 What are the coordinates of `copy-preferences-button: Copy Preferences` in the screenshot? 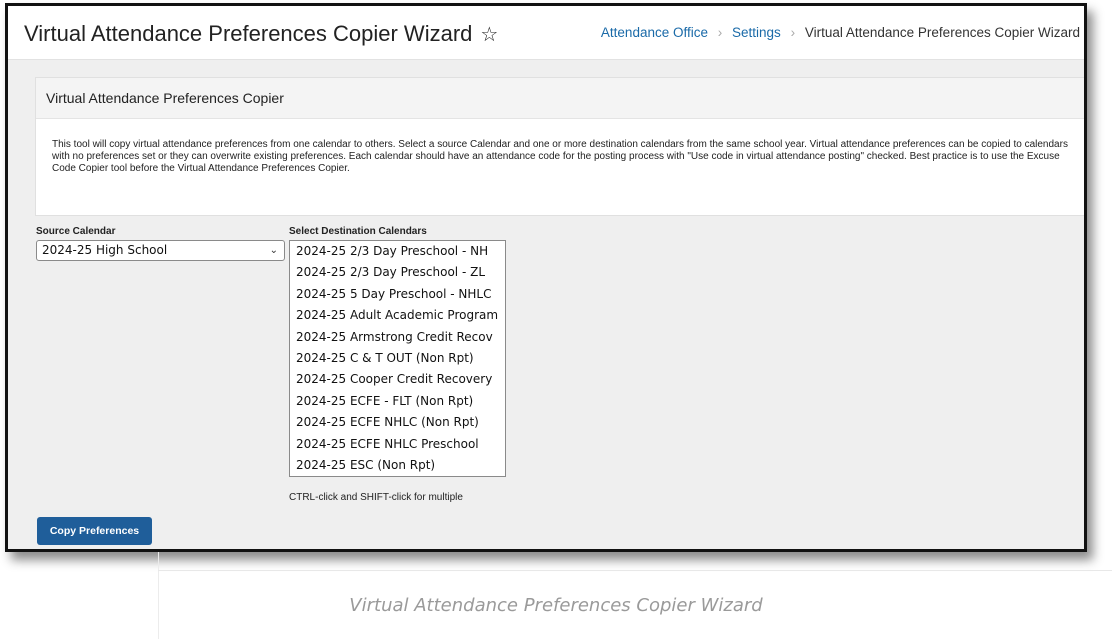 It's located at (94, 531).